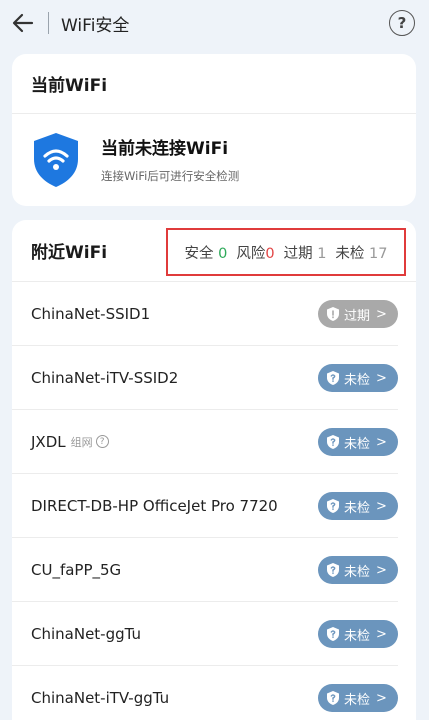 This screenshot has width=429, height=720. I want to click on status-label: 过期, so click(357, 316).